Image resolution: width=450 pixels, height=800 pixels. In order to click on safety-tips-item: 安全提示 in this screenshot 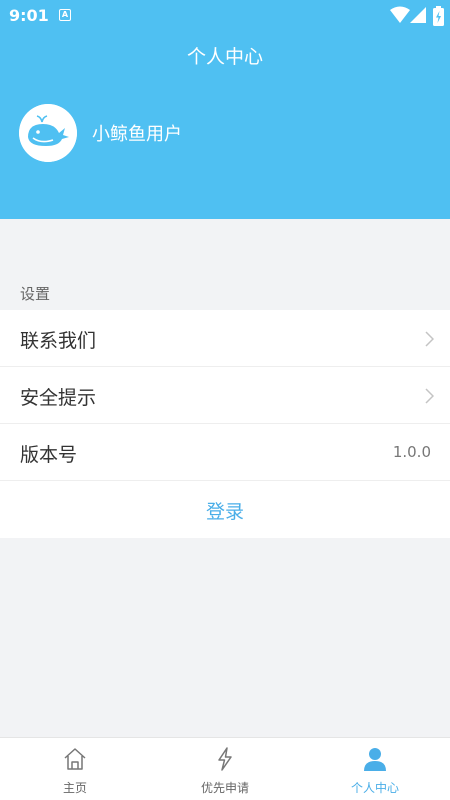, I will do `click(225, 395)`.